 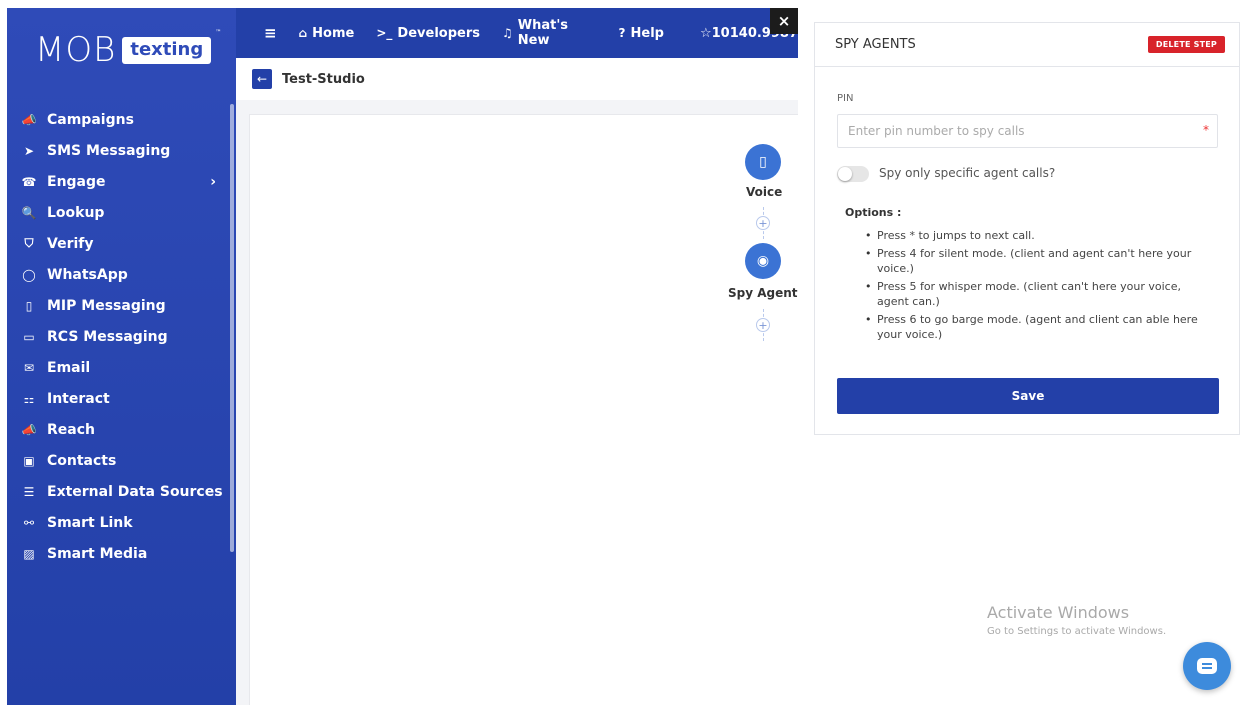 What do you see at coordinates (78, 398) in the screenshot?
I see `sidebar-item-label: Interact` at bounding box center [78, 398].